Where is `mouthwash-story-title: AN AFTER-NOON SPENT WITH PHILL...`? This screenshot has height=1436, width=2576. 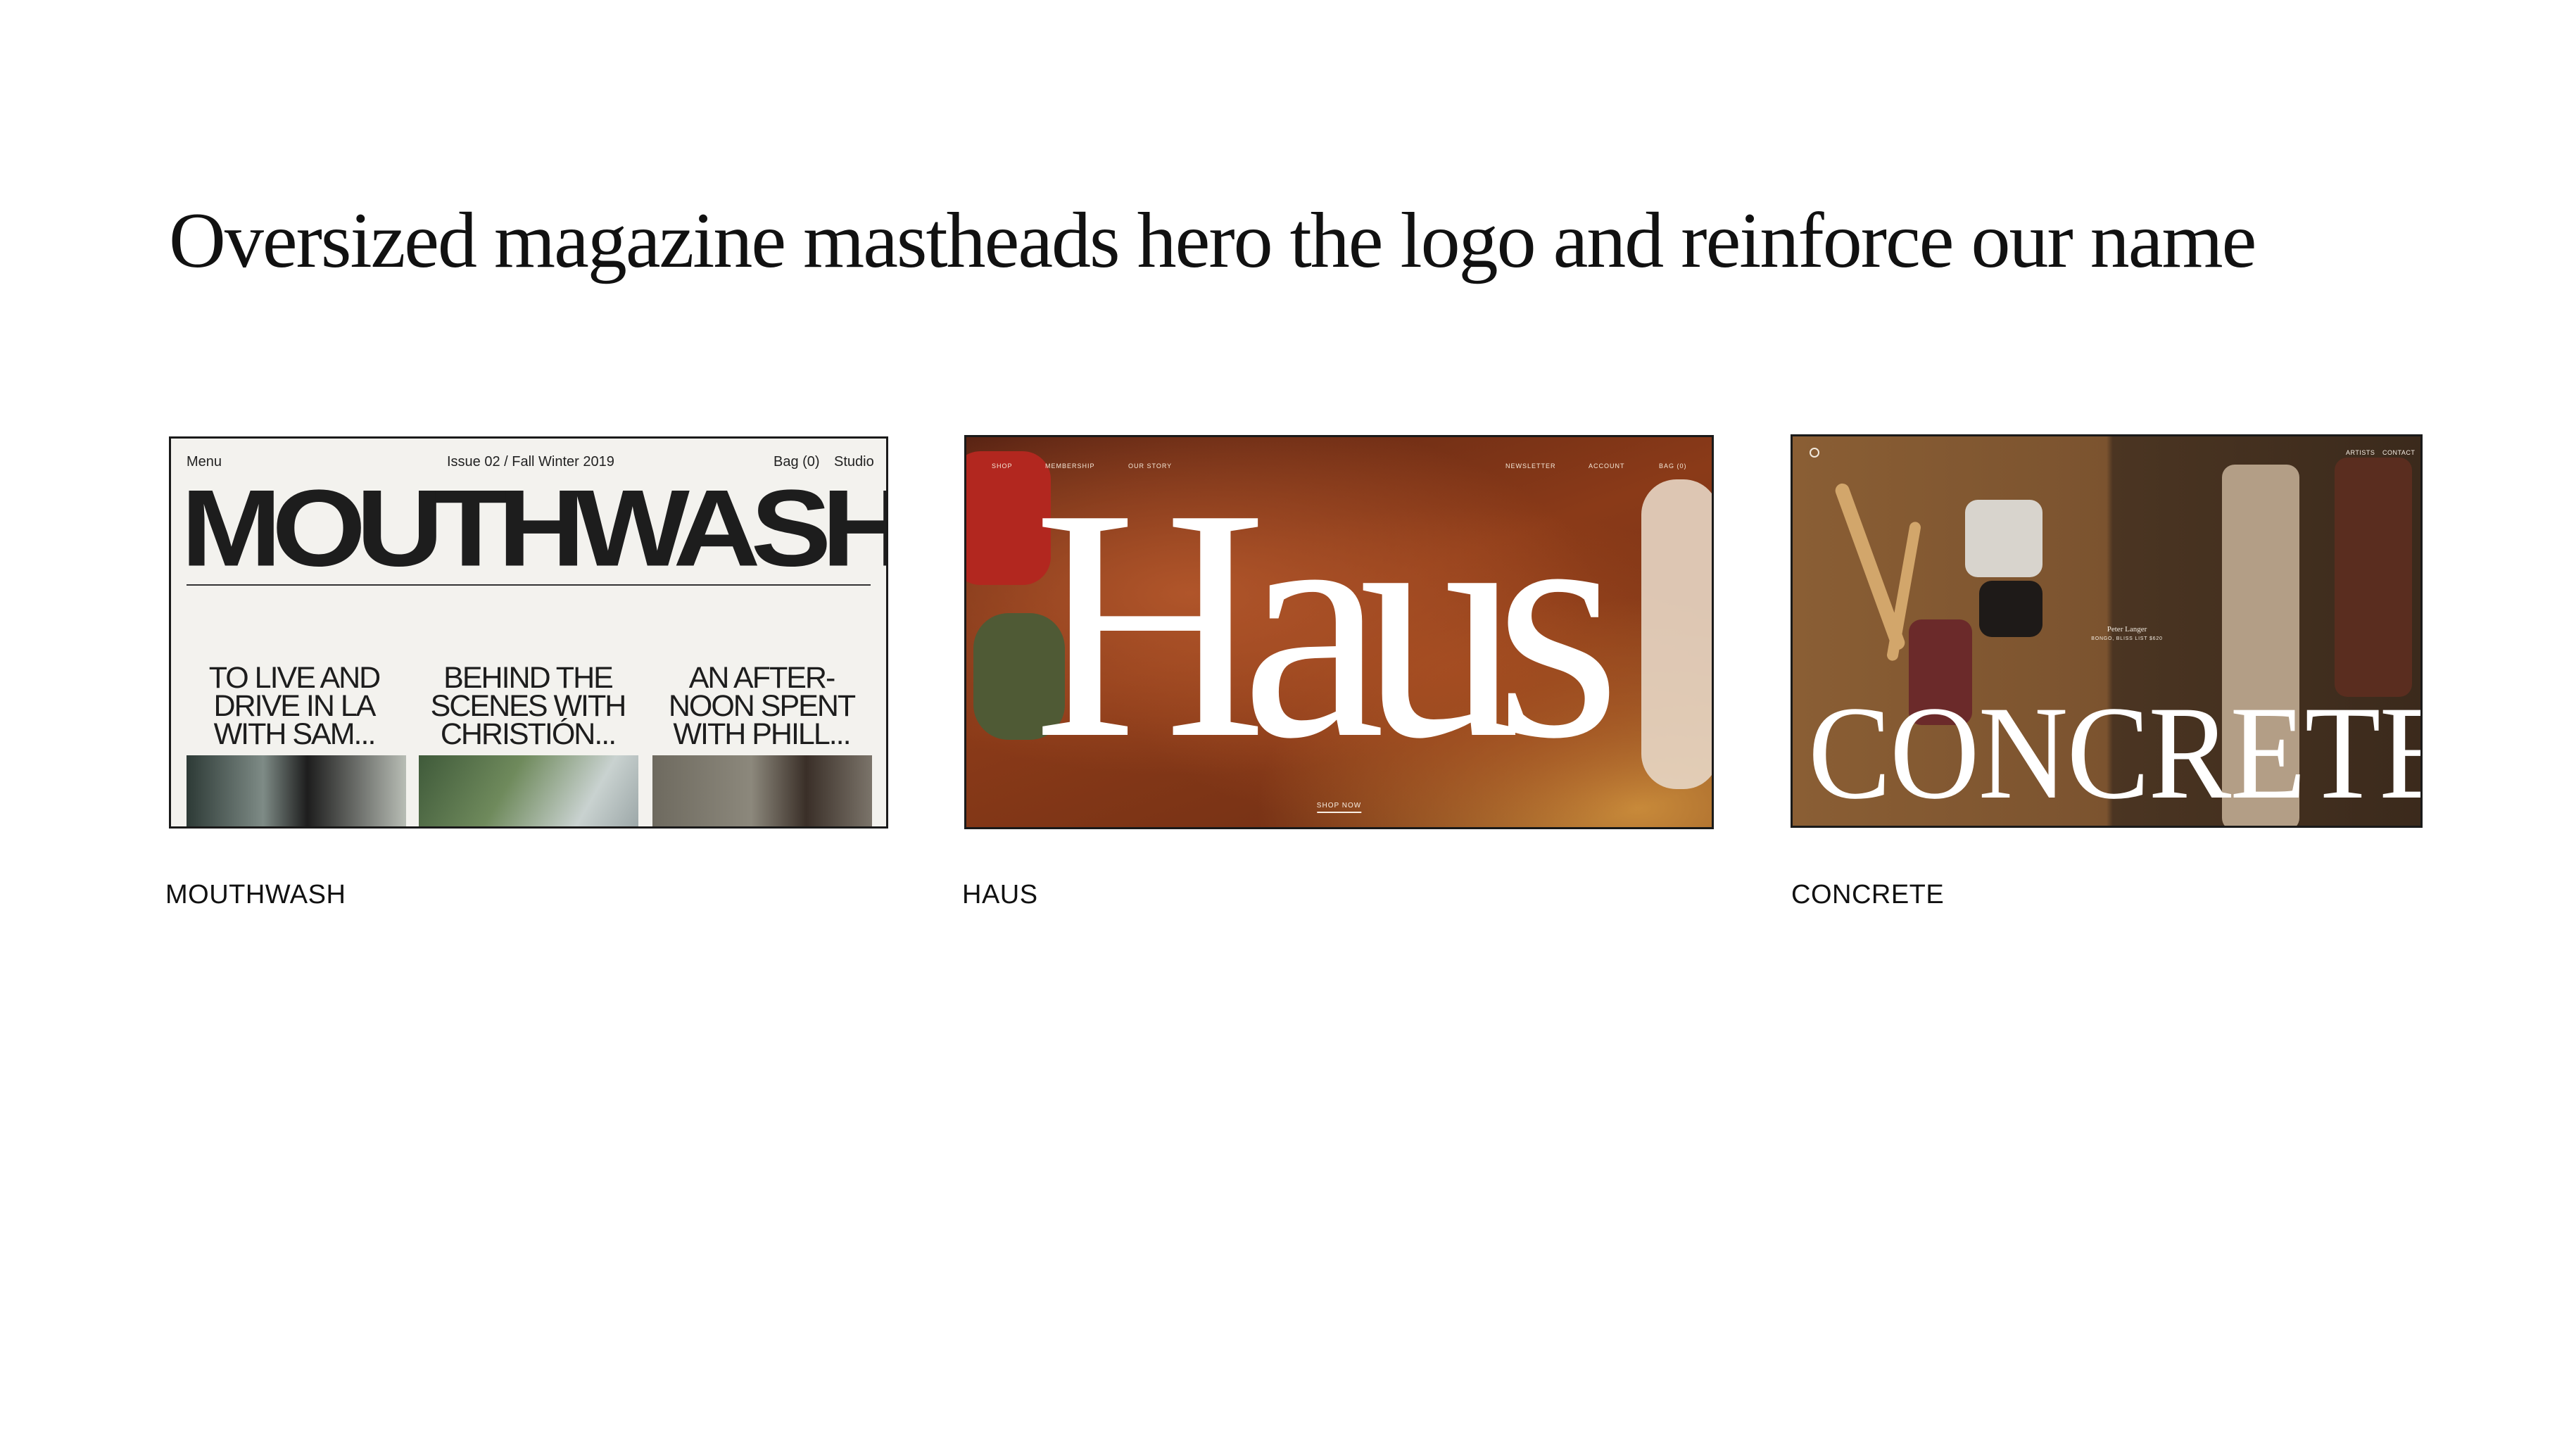 mouthwash-story-title: AN AFTER-NOON SPENT WITH PHILL... is located at coordinates (761, 707).